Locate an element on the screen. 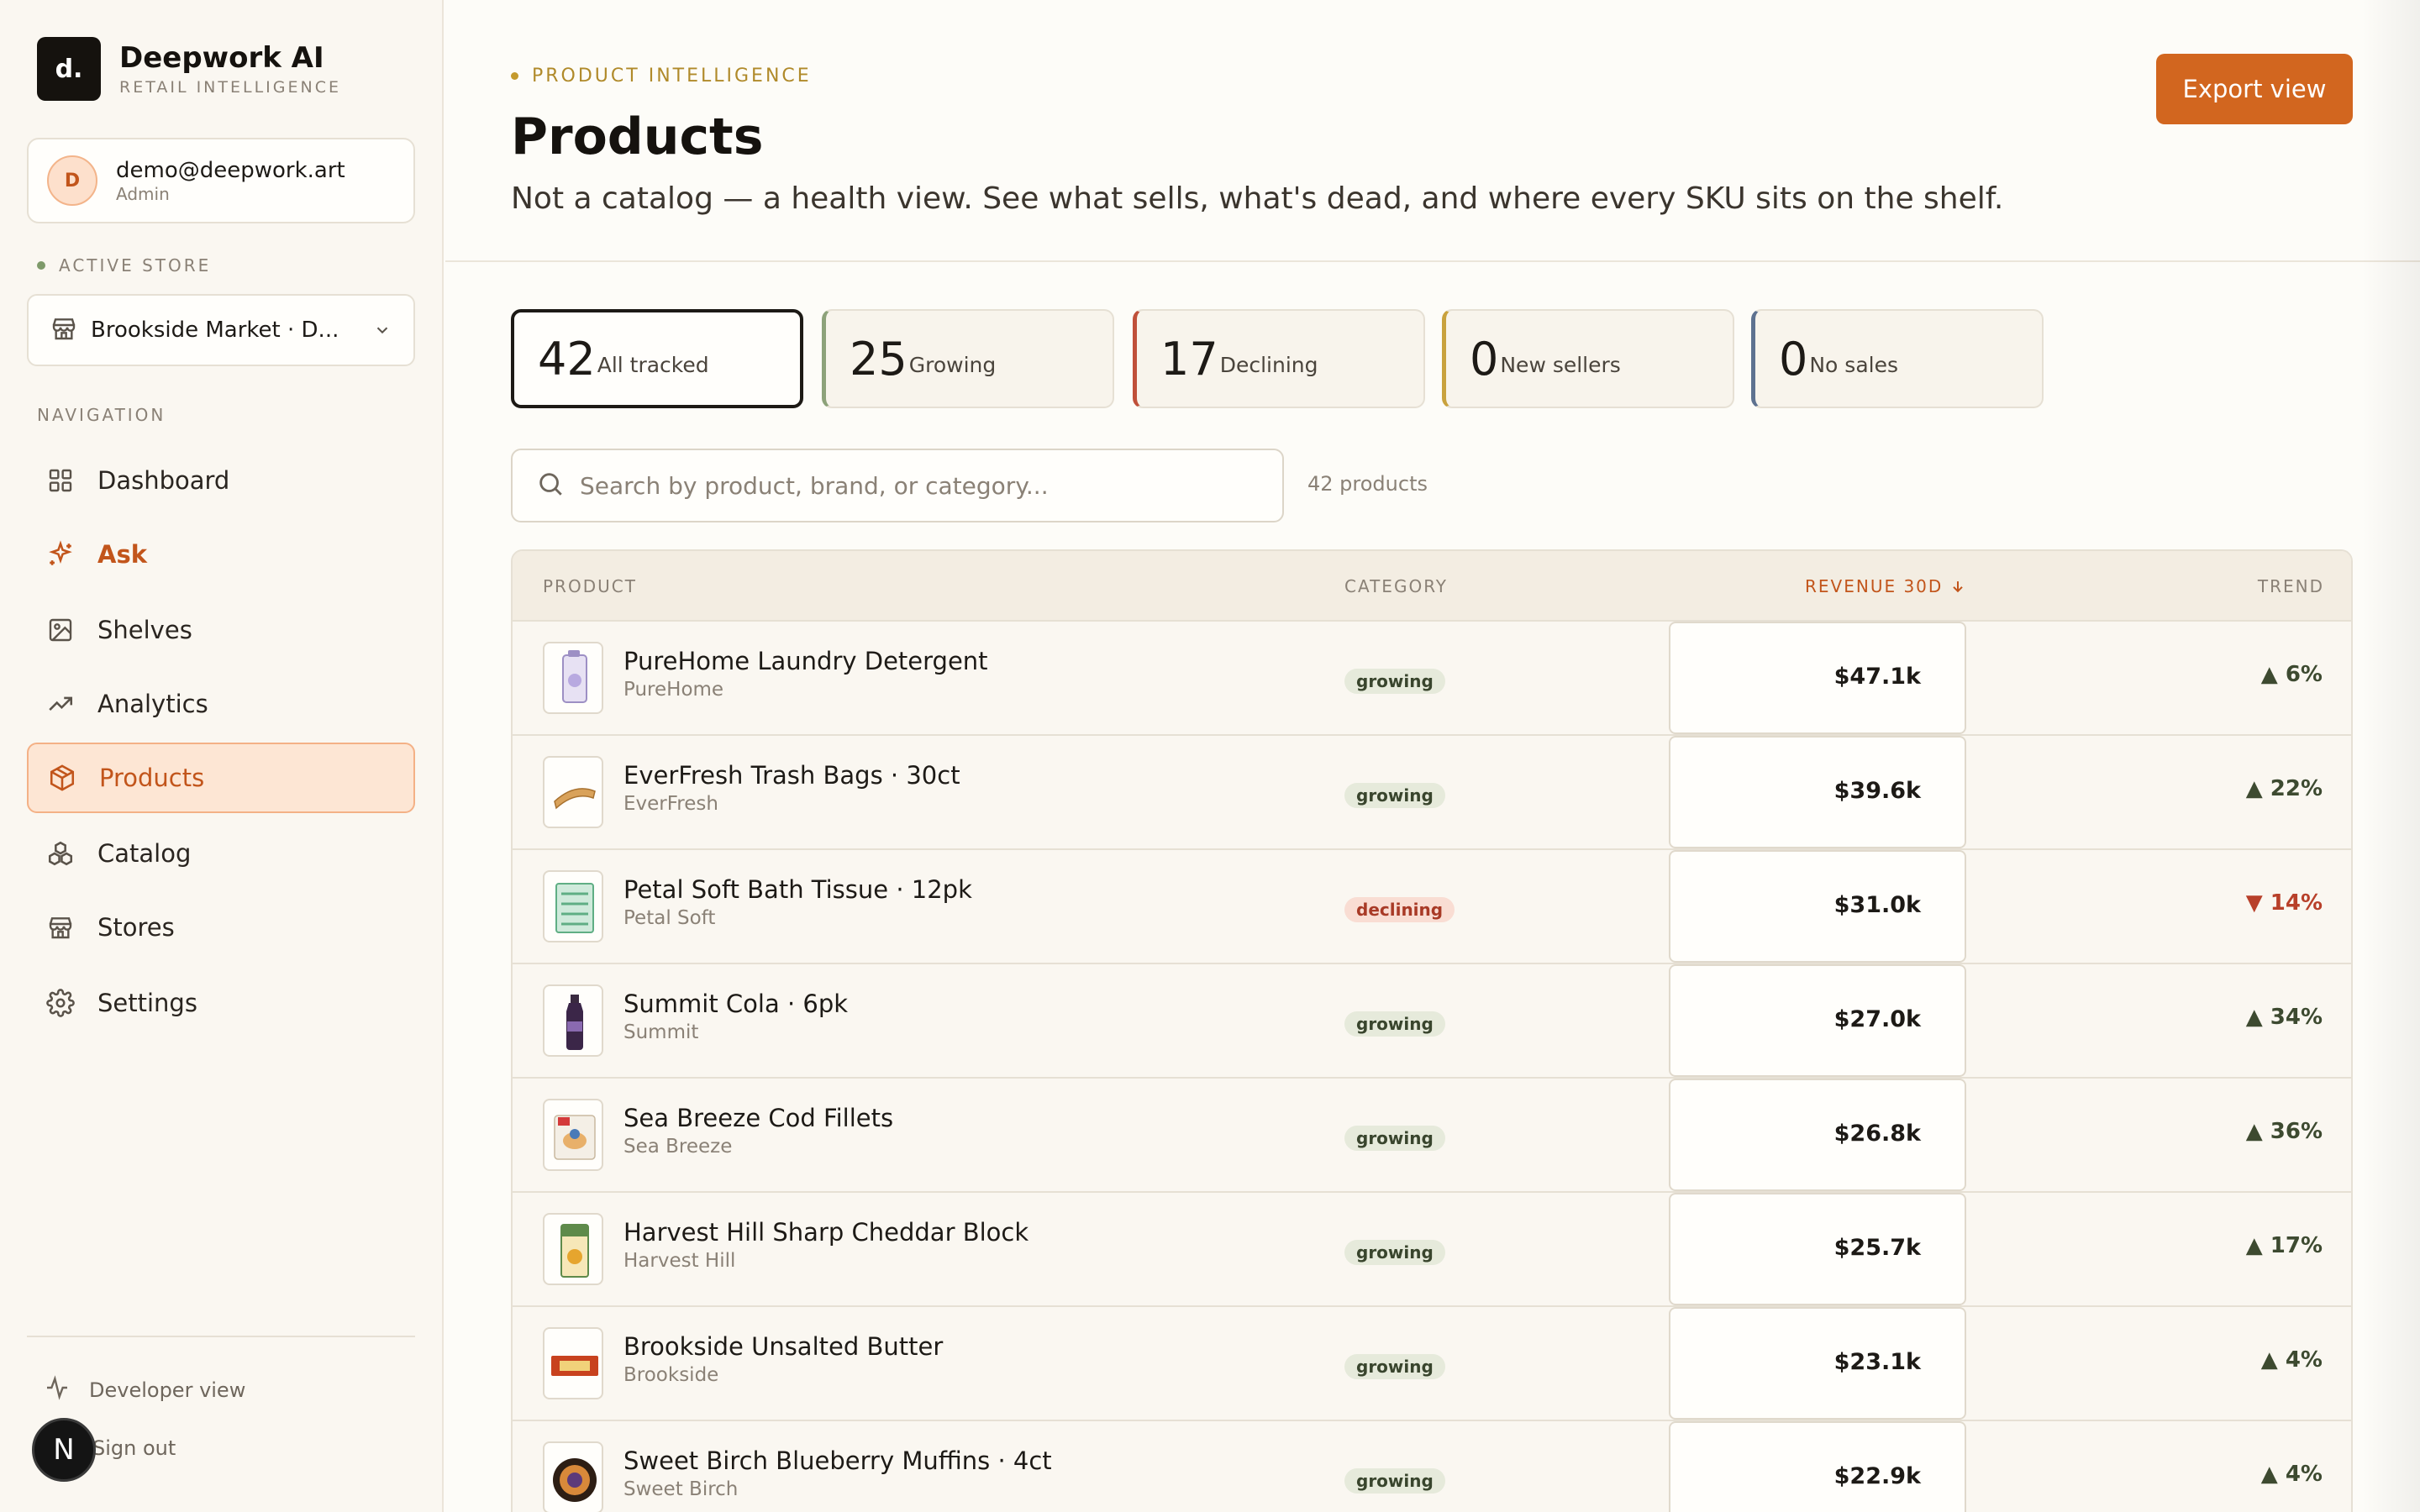 The height and width of the screenshot is (1512, 2420). user-card: D demo@deepwork.art Admin is located at coordinates (221, 180).